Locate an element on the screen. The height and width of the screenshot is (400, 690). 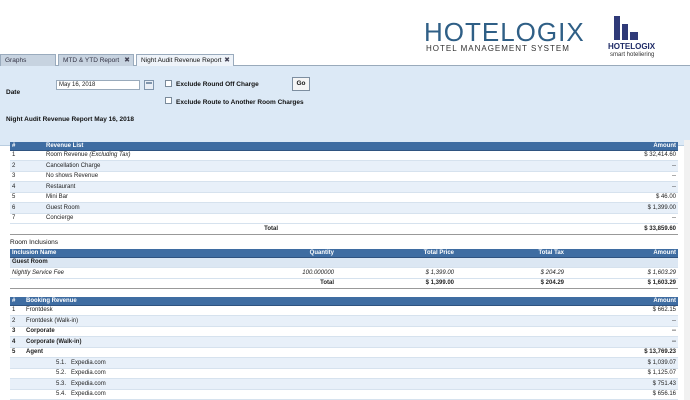
table-row: 3 Corporate -- is located at coordinates (344, 331).